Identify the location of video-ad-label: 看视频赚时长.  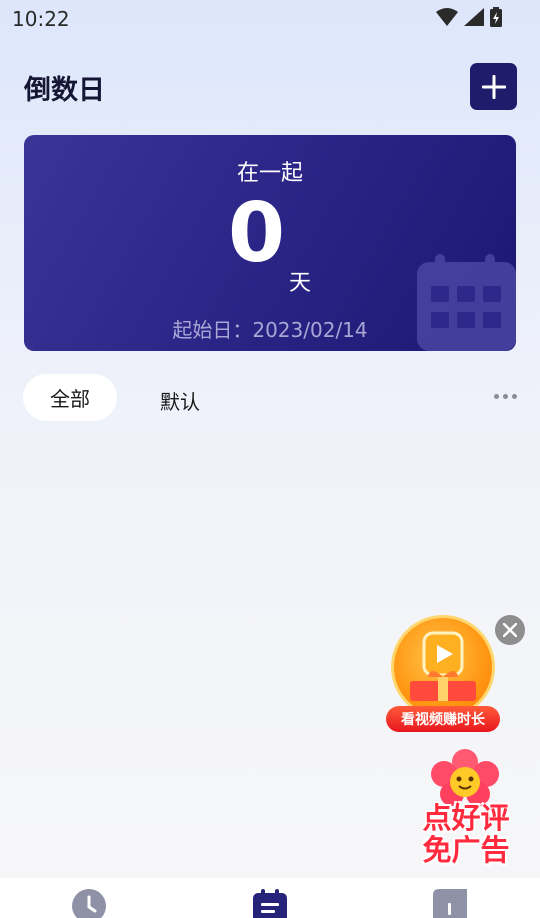
(443, 719).